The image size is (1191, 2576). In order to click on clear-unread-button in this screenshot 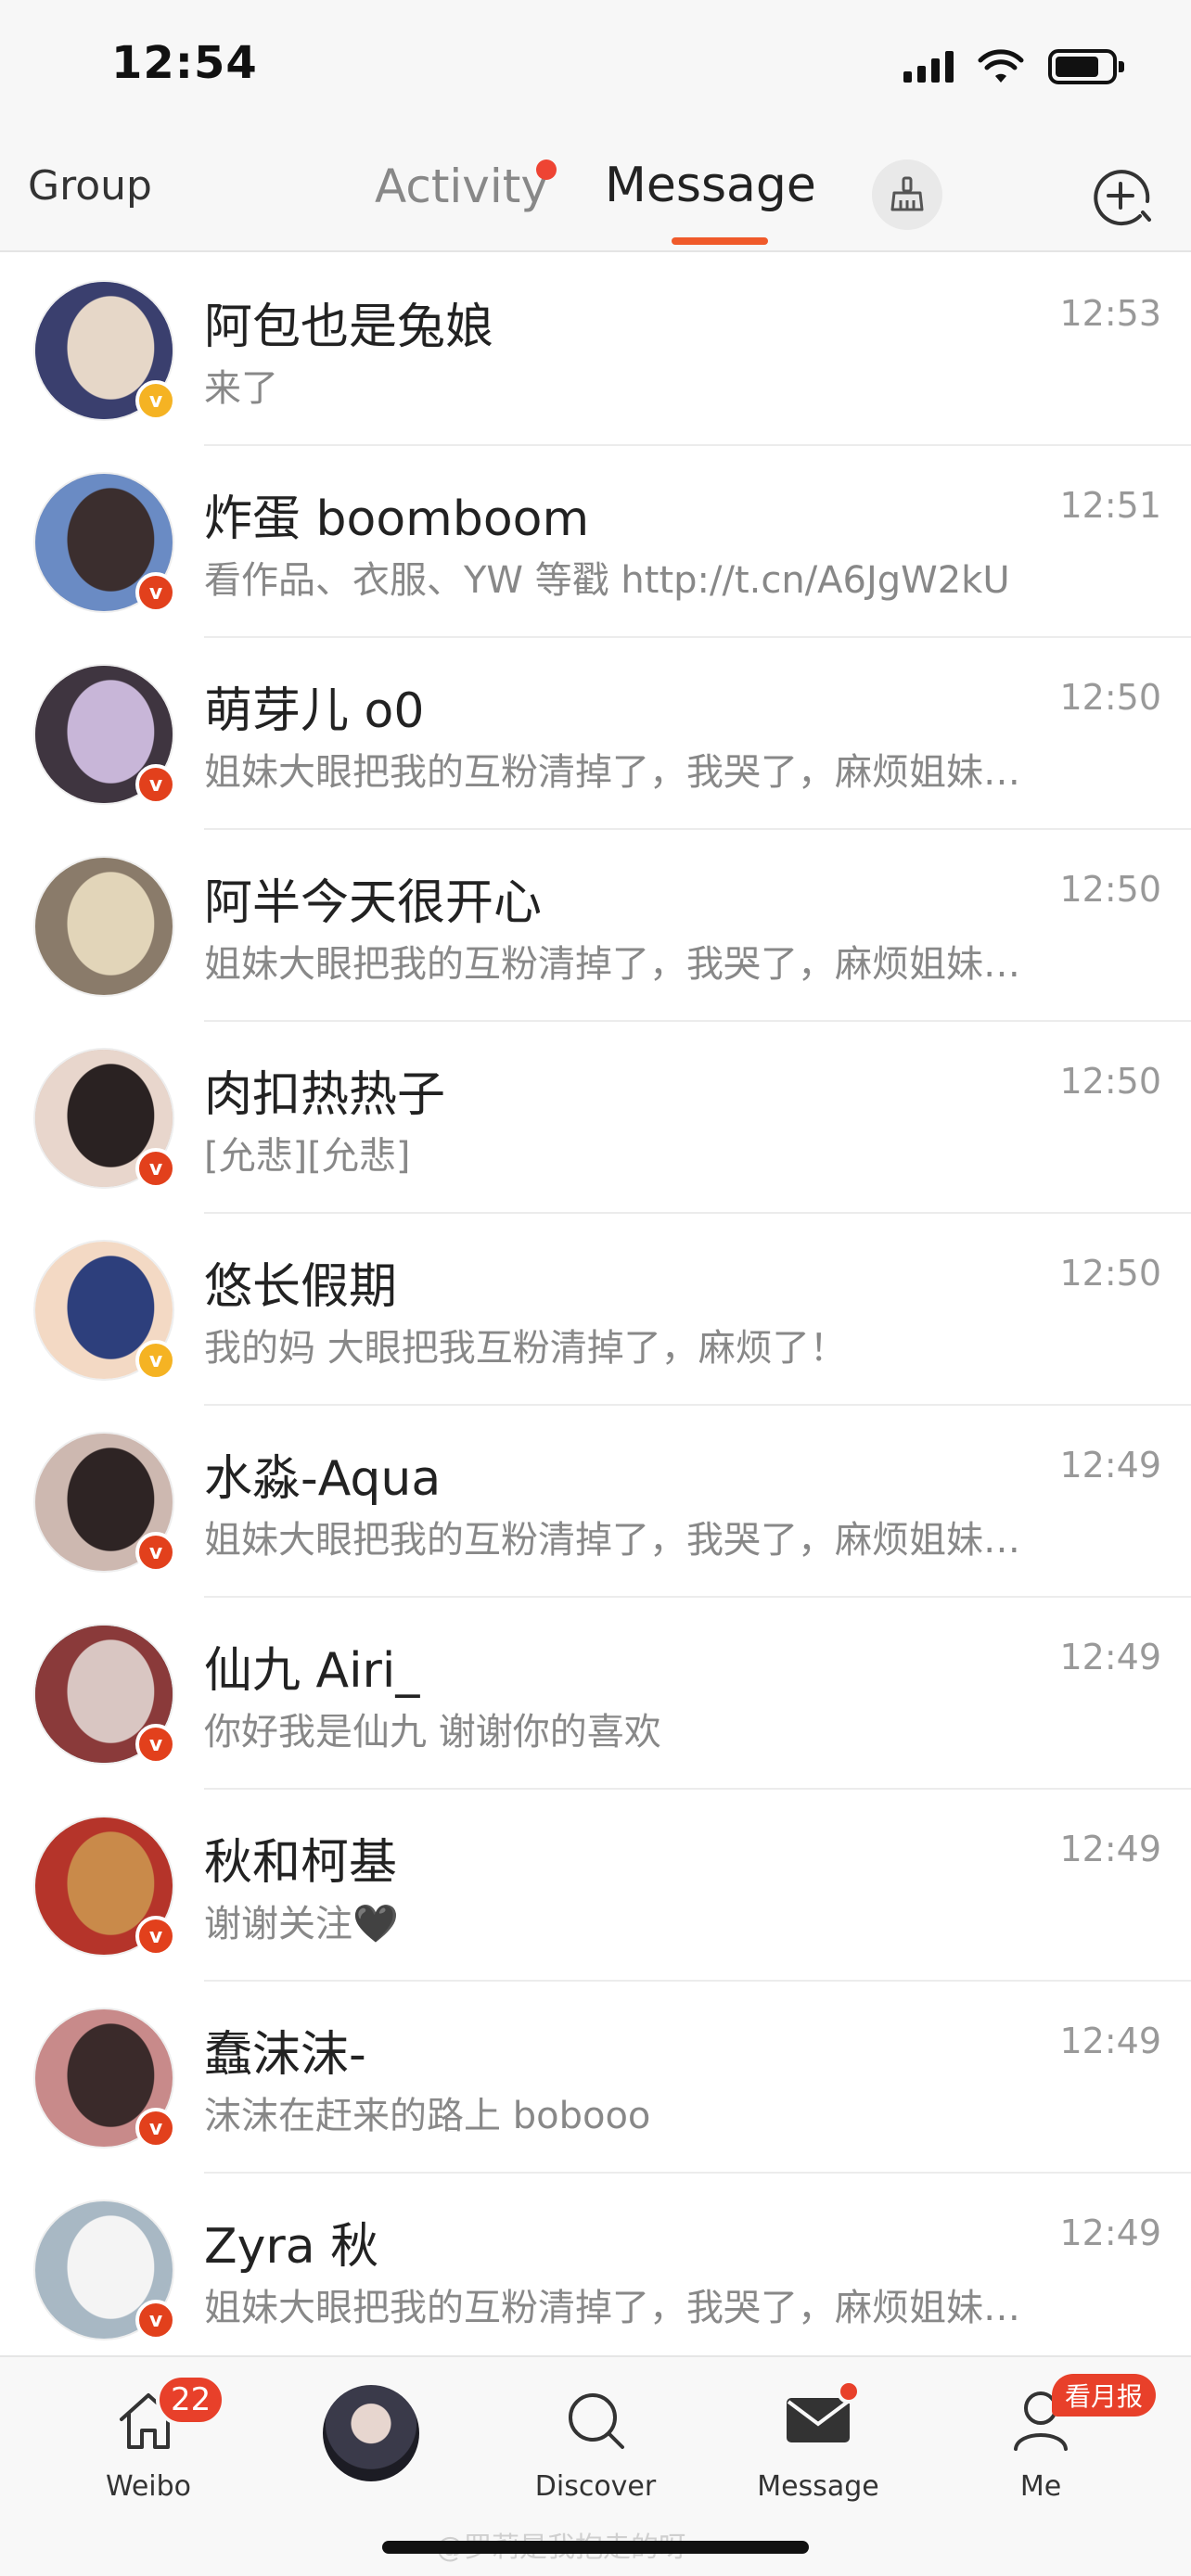, I will do `click(907, 194)`.